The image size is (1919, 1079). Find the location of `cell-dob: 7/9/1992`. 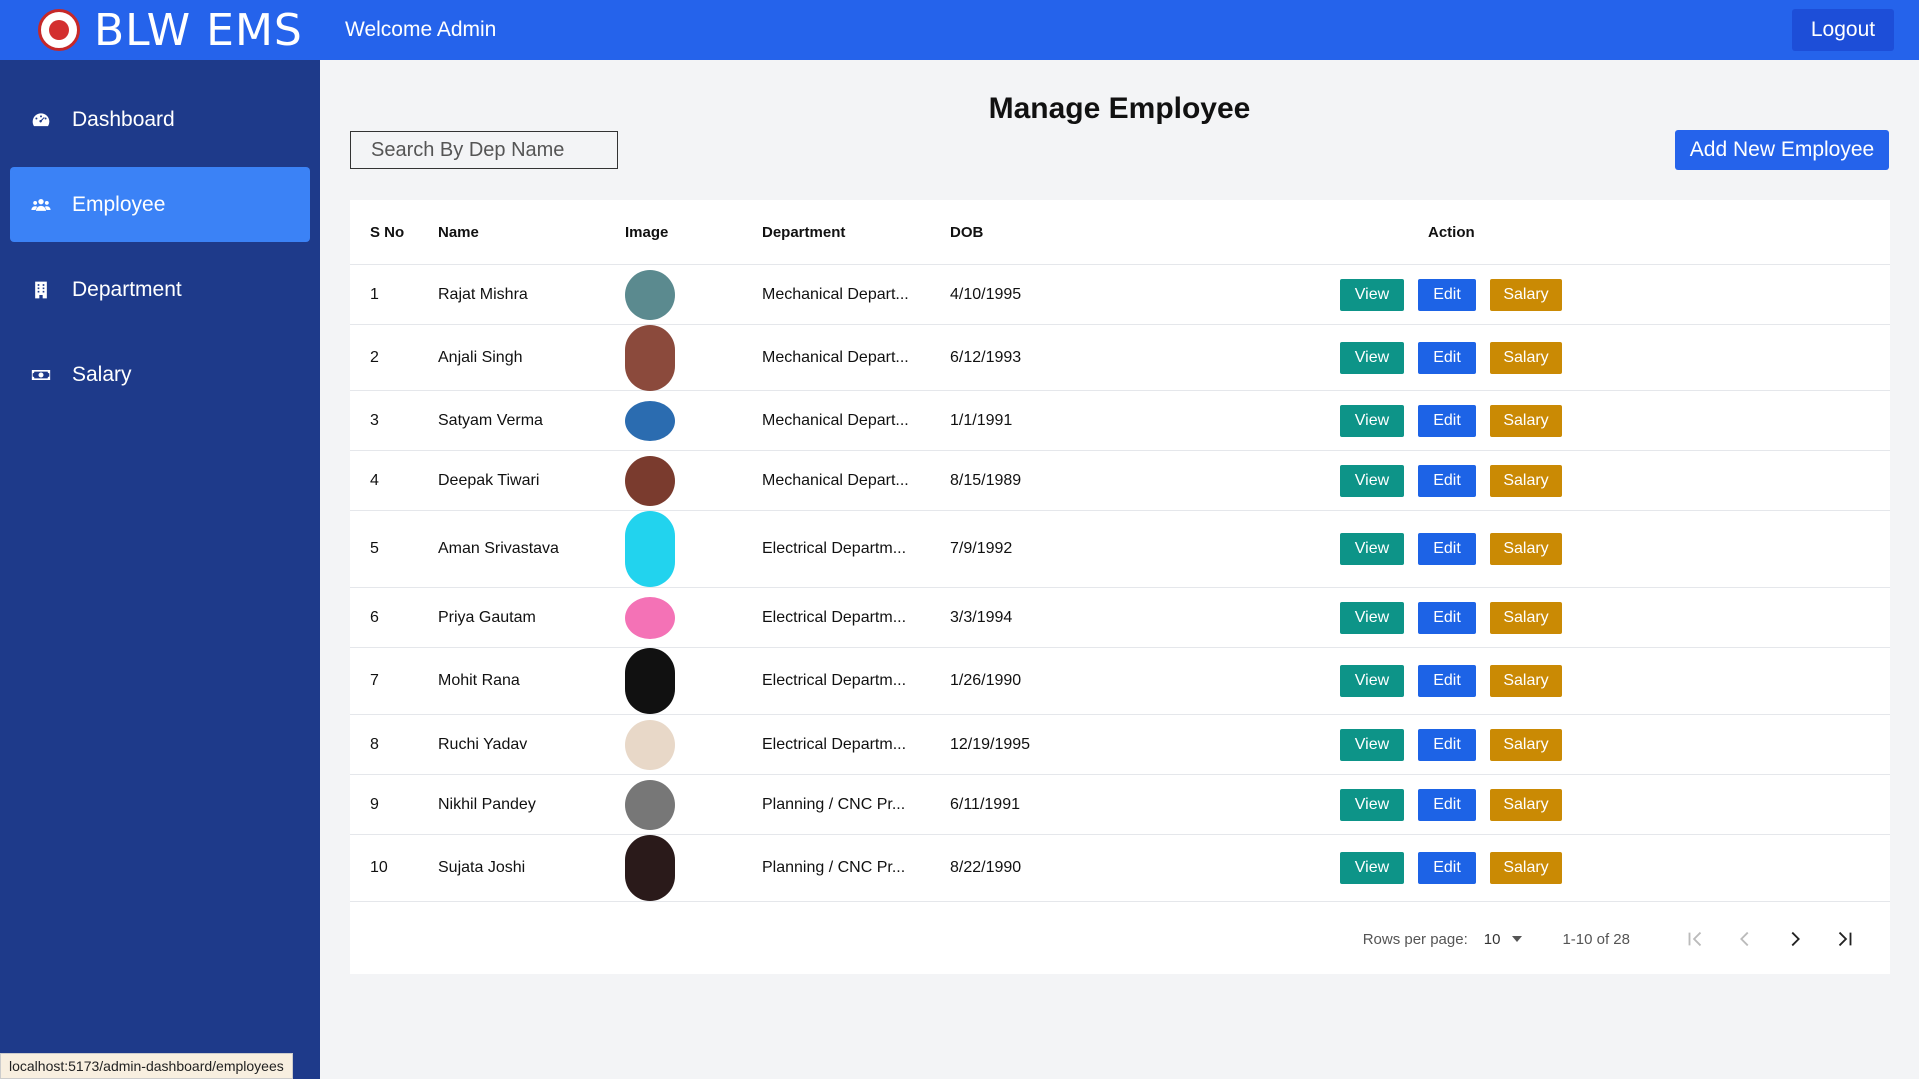

cell-dob: 7/9/1992 is located at coordinates (981, 548).